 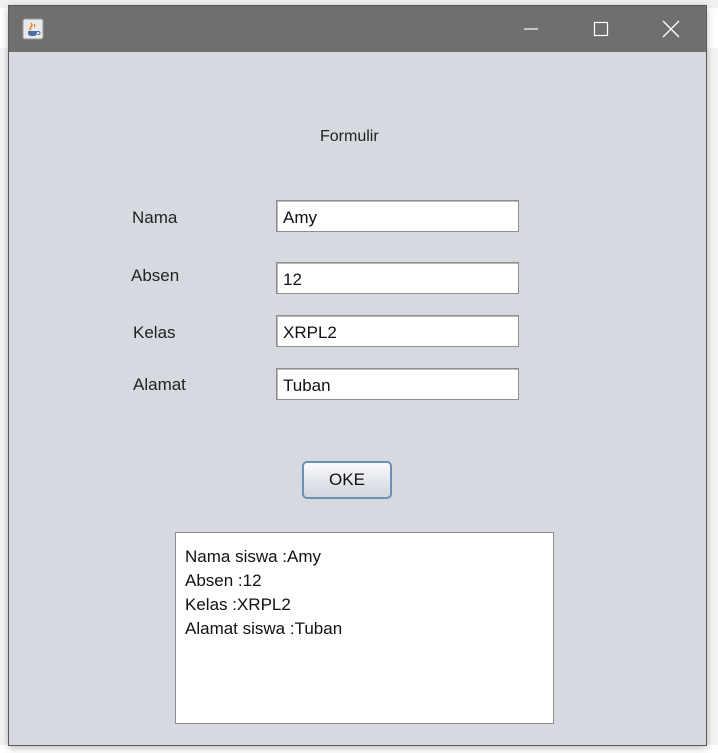 I want to click on absen-input, so click(x=397, y=278).